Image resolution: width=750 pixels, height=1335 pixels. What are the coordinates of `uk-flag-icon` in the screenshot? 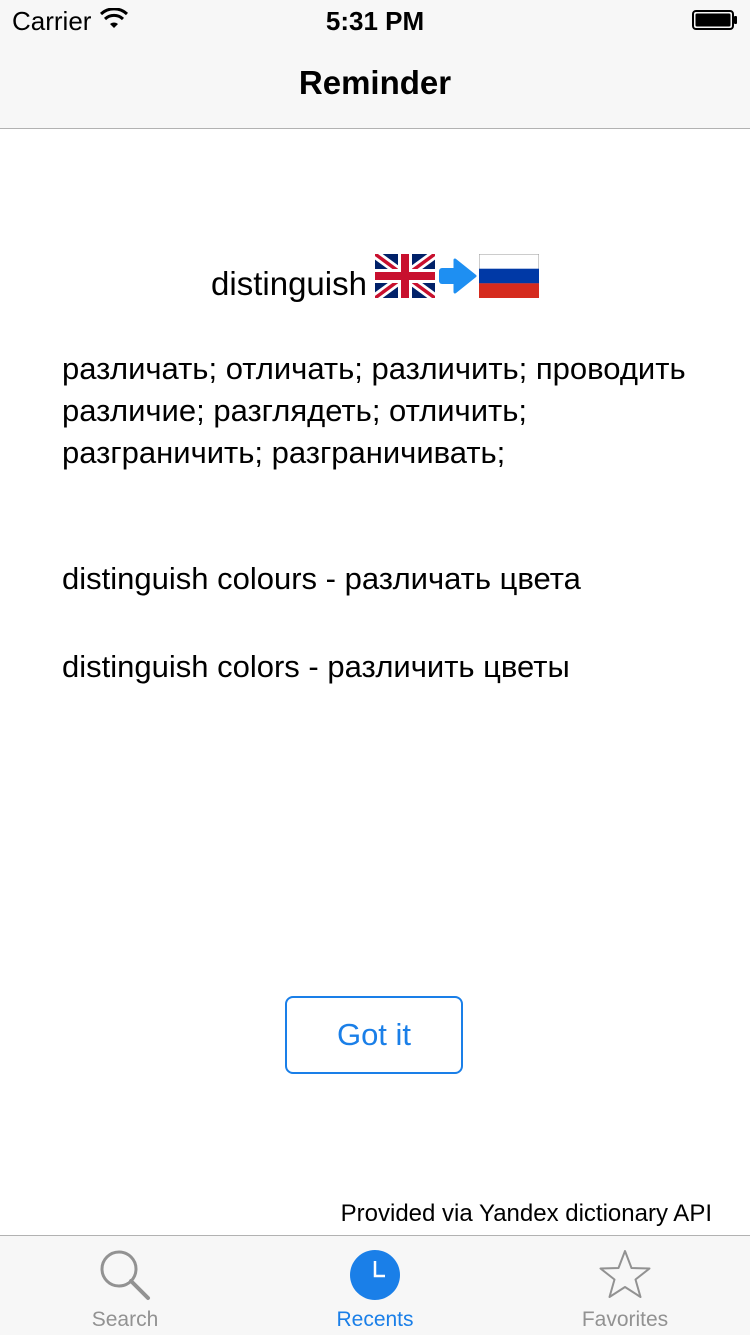 It's located at (404, 276).